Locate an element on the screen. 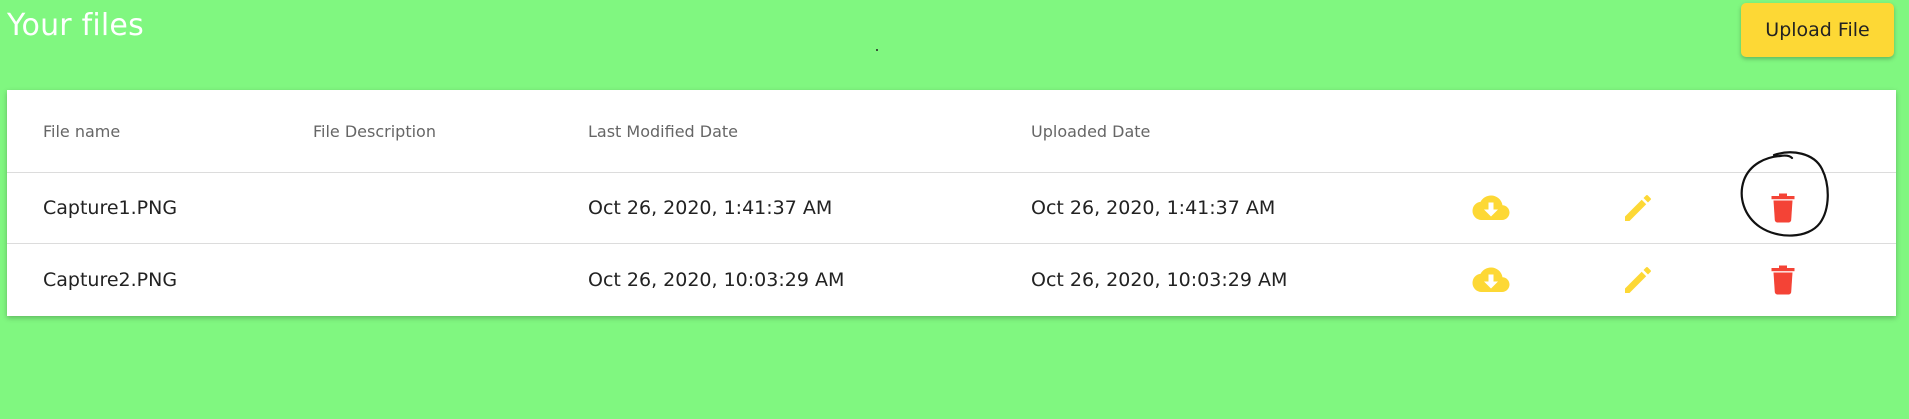  column-header-file-name: File name is located at coordinates (82, 131).